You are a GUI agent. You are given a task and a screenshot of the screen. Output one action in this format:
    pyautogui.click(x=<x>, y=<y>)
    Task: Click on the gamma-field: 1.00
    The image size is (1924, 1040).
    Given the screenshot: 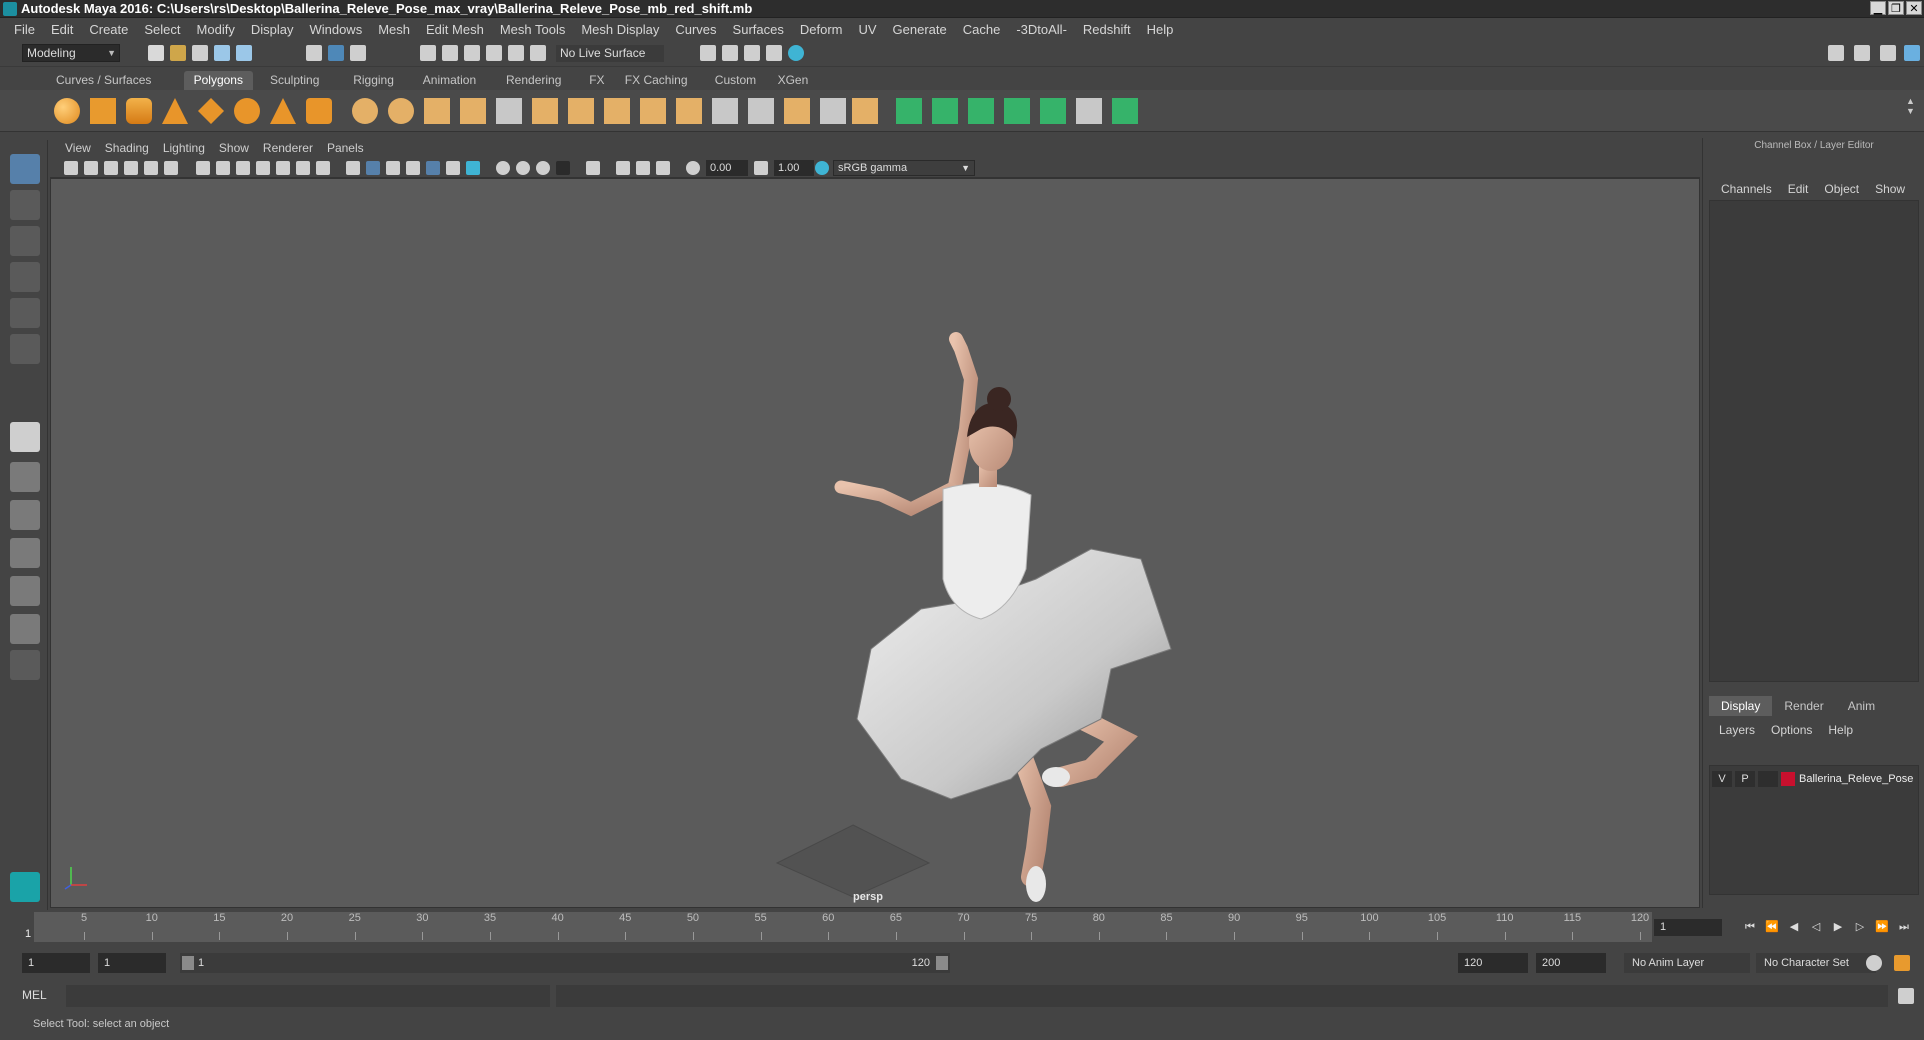 What is the action you would take?
    pyautogui.click(x=794, y=168)
    